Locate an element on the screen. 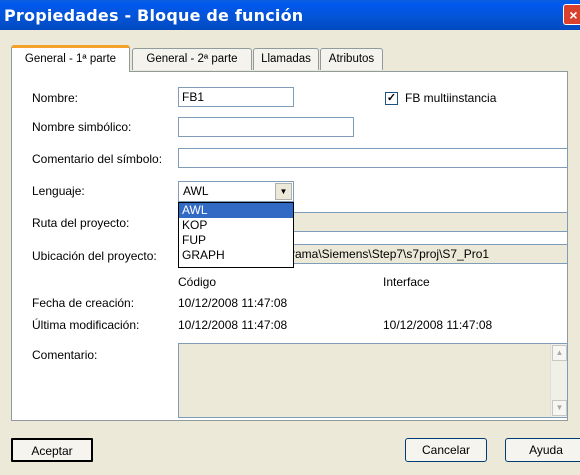  lenguaje-option-graph: GRAPH is located at coordinates (236, 255).